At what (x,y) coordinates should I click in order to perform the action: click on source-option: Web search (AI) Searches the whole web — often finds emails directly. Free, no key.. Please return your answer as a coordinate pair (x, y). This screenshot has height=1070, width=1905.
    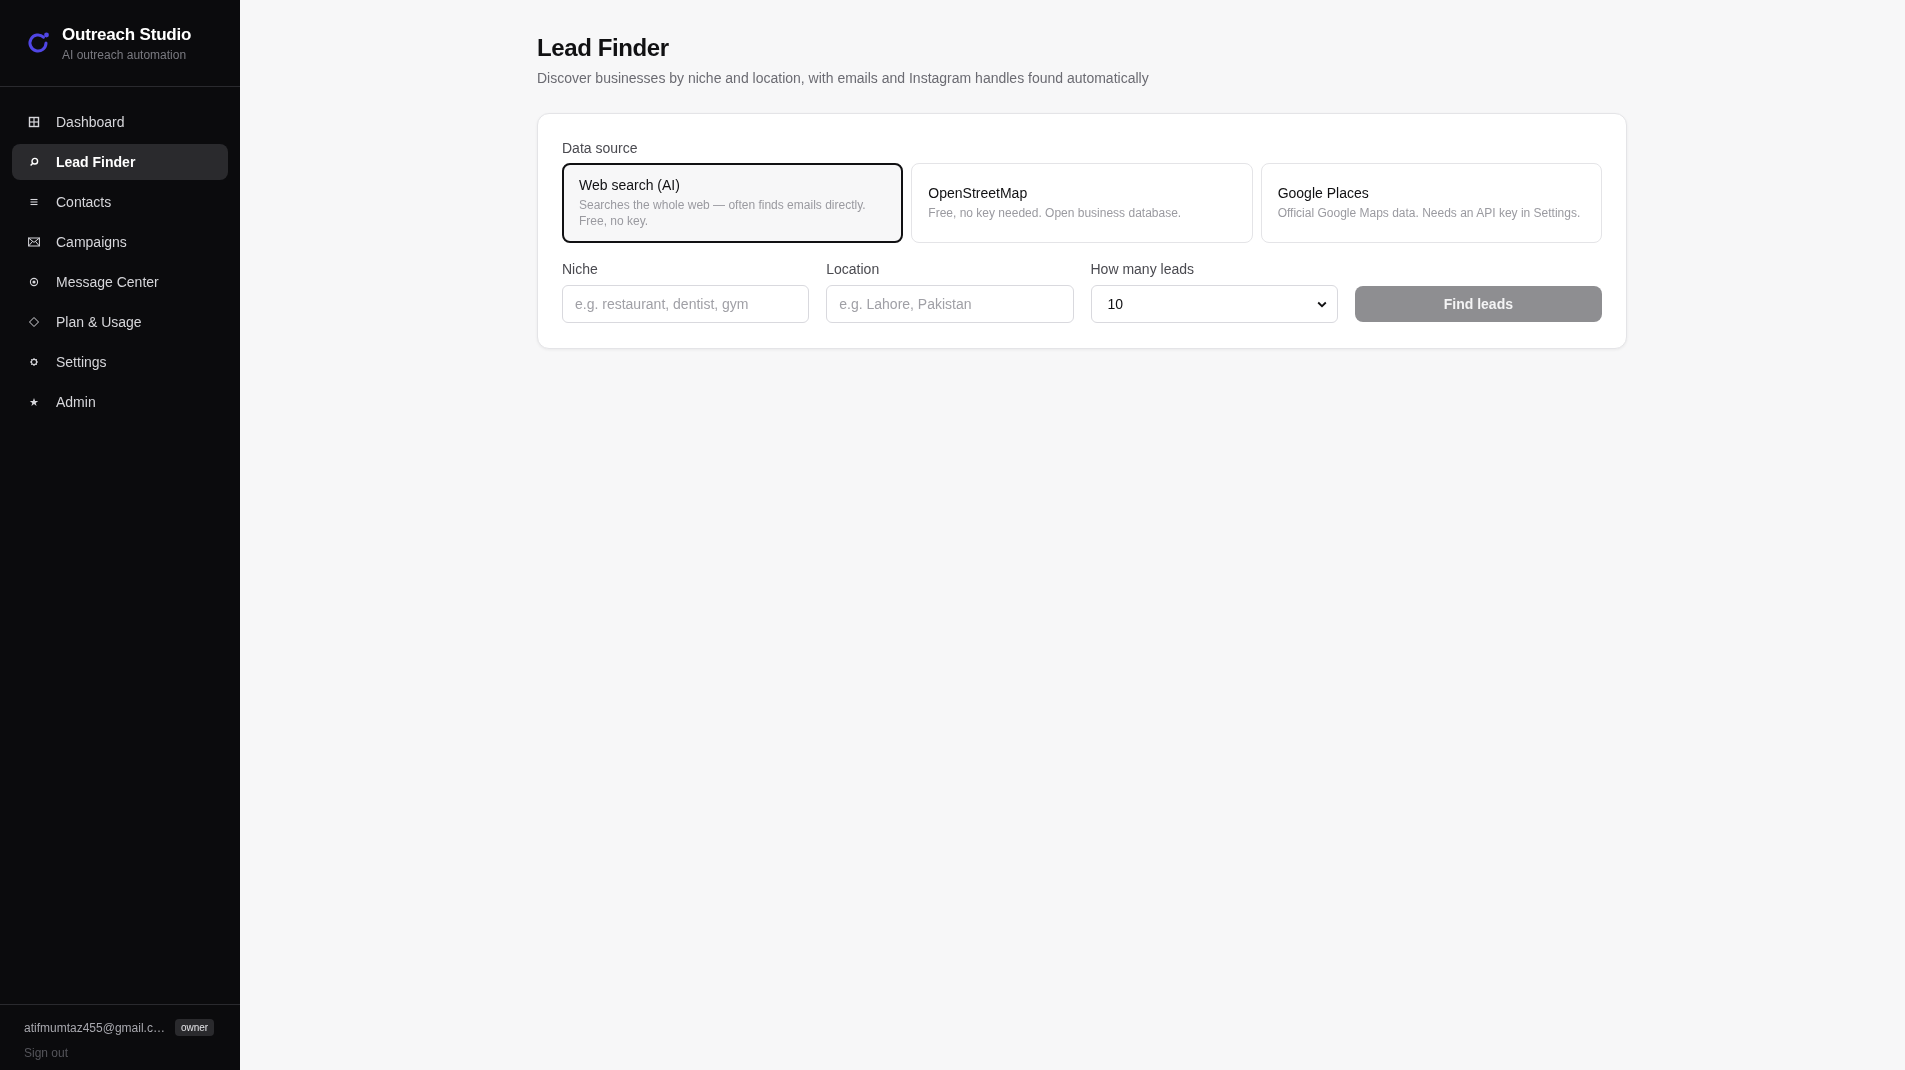
    Looking at the image, I should click on (733, 203).